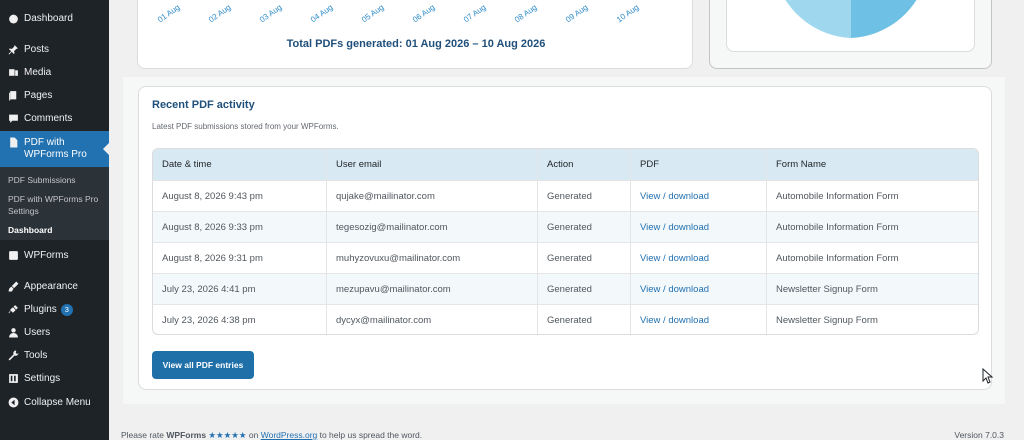  I want to click on cell-date: August 8, 2026 9:33 pm, so click(212, 227).